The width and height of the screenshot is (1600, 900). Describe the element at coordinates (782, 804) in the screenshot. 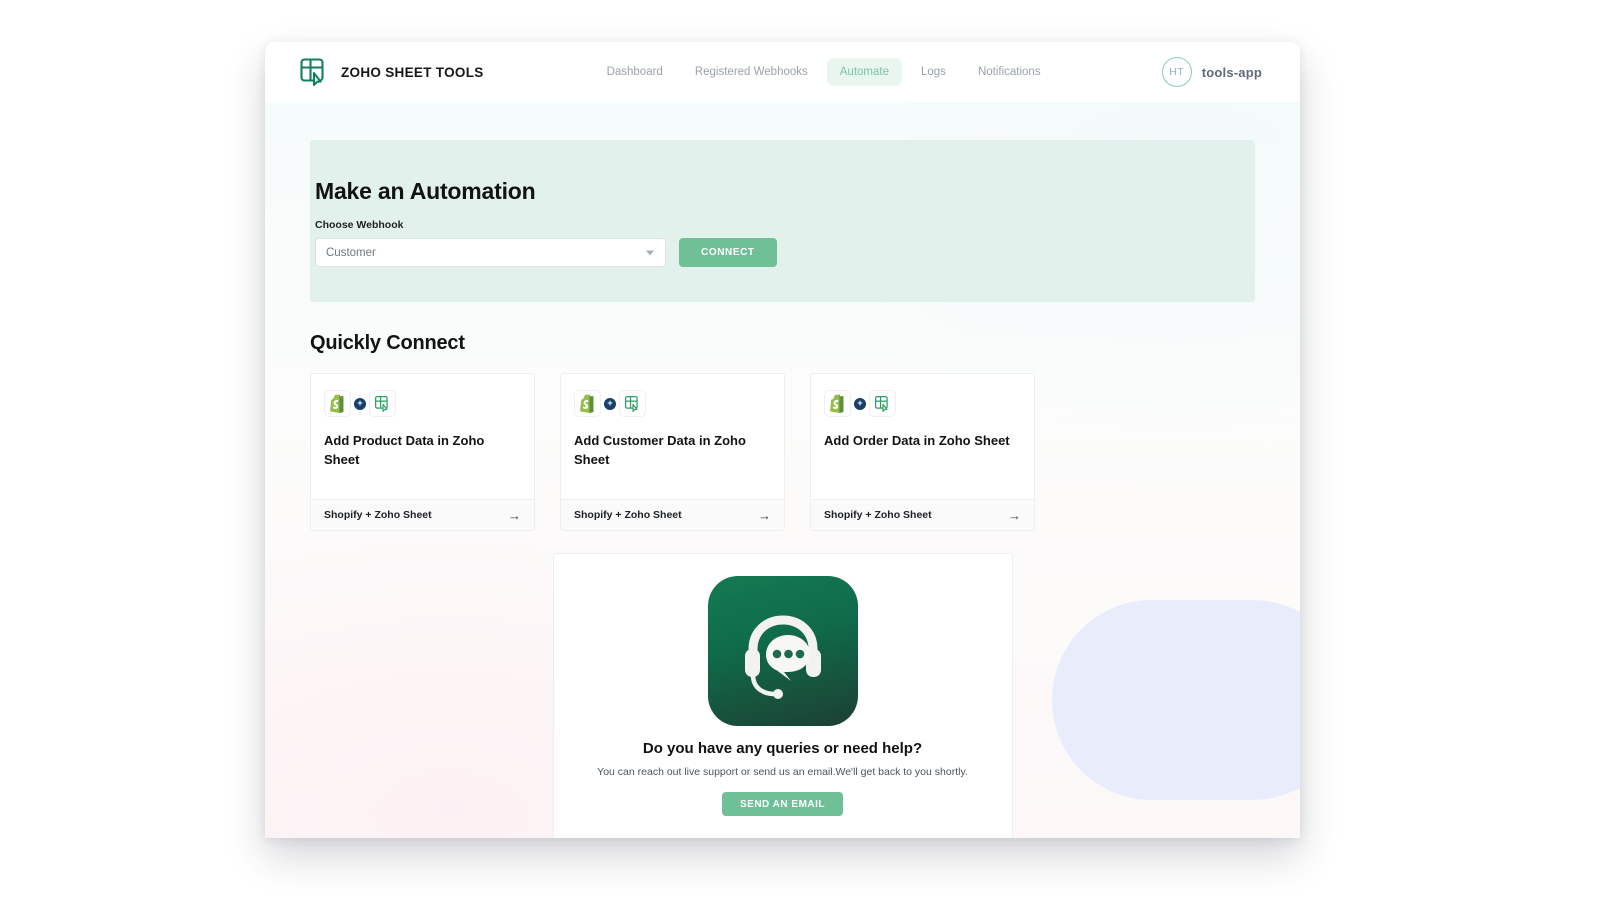

I see `send-email-button: SEND AN EMAIL` at that location.